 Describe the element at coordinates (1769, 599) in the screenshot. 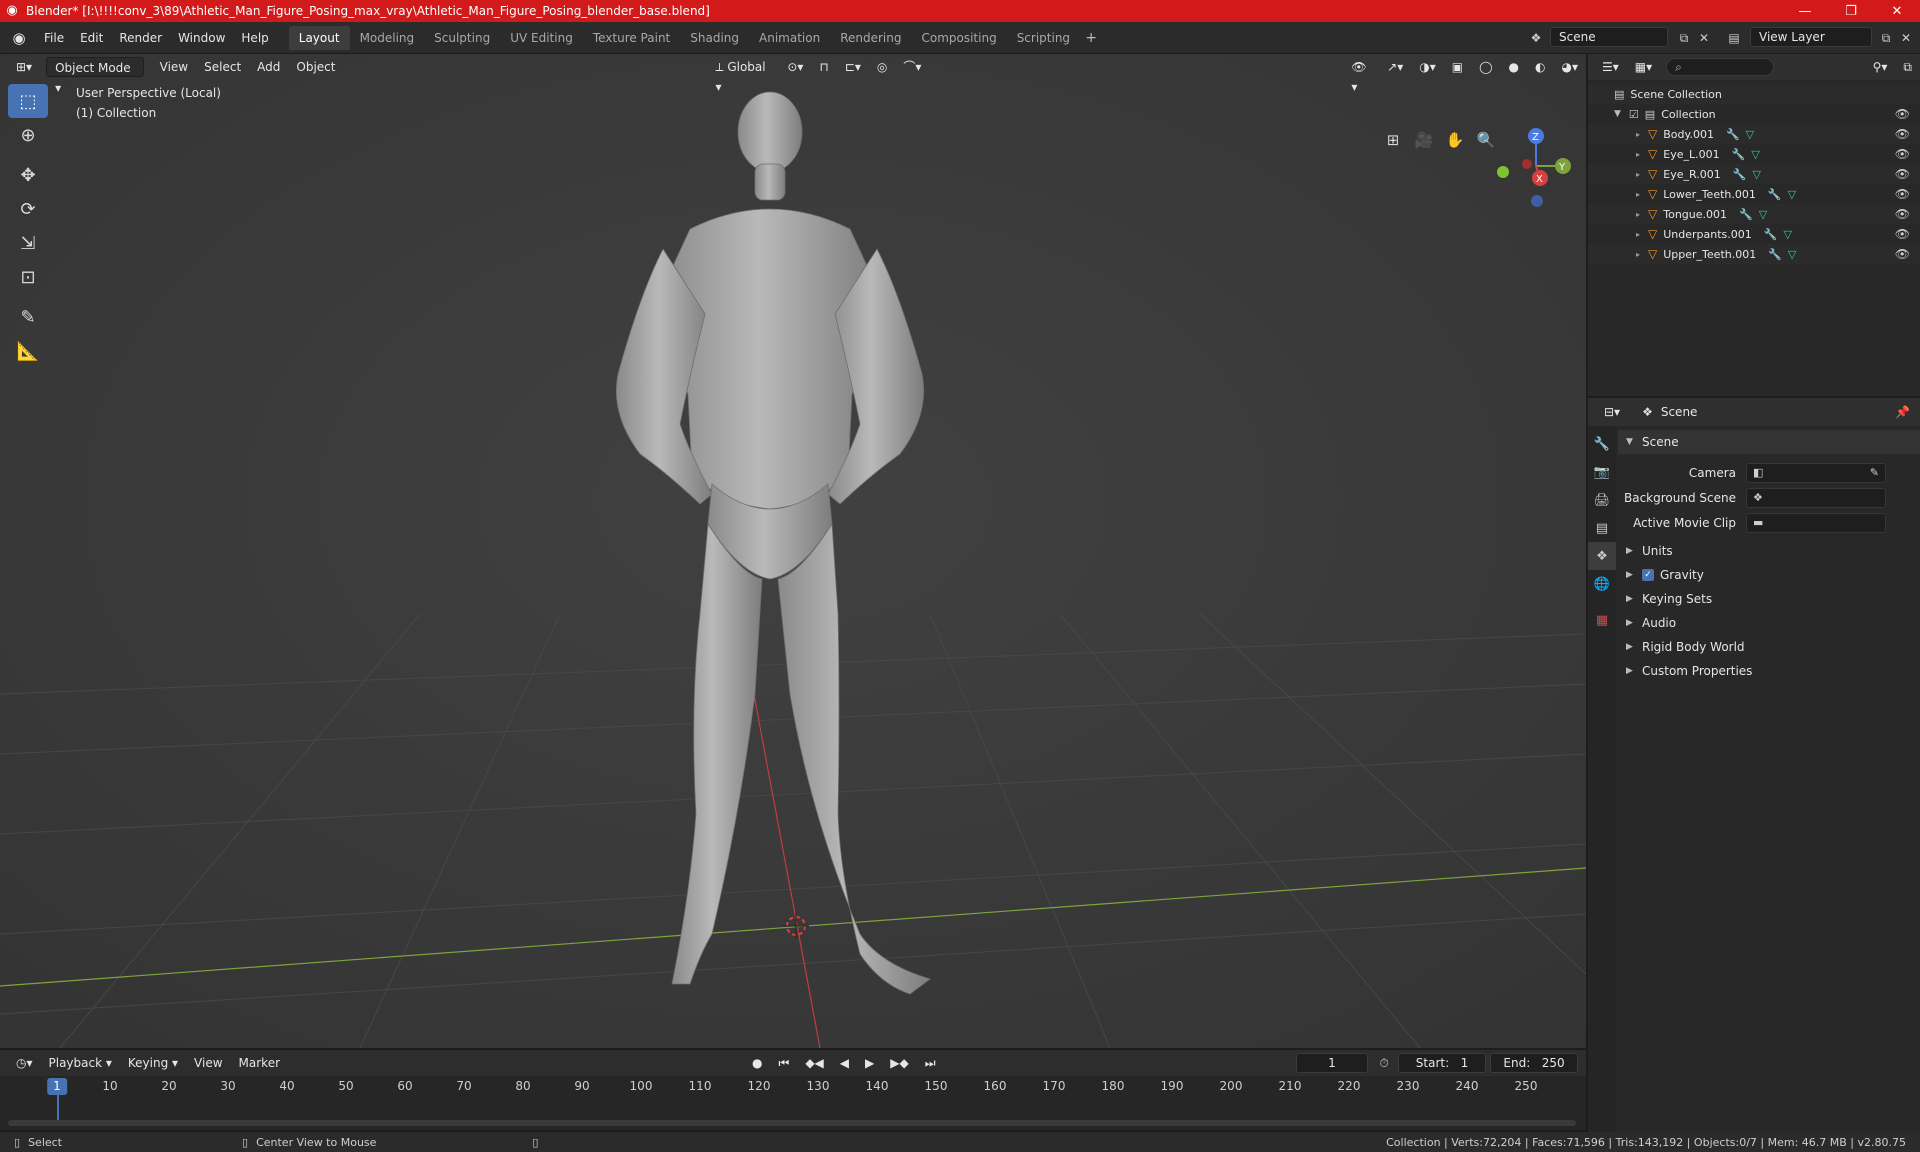

I see `keying-sets-panel-header: ▶ Keying Sets` at that location.